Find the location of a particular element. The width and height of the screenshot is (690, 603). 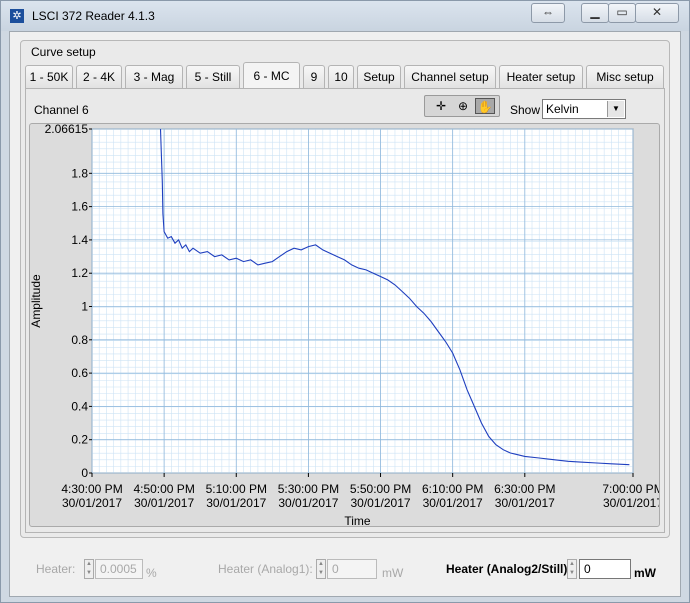

x-tick-time: 4:50:00 PM is located at coordinates (163, 489).